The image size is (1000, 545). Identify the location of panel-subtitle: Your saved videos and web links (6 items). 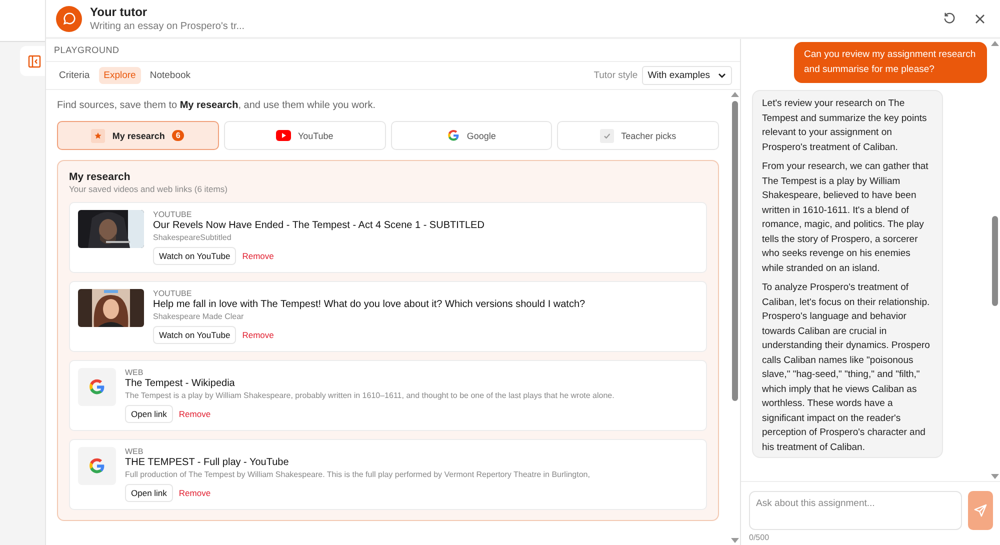
(148, 189).